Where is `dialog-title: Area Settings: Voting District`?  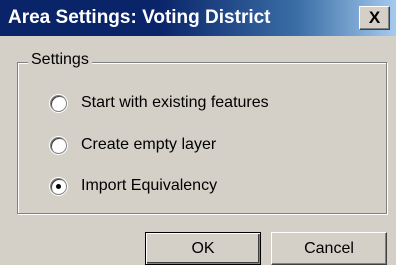
dialog-title: Area Settings: Voting District is located at coordinates (139, 17).